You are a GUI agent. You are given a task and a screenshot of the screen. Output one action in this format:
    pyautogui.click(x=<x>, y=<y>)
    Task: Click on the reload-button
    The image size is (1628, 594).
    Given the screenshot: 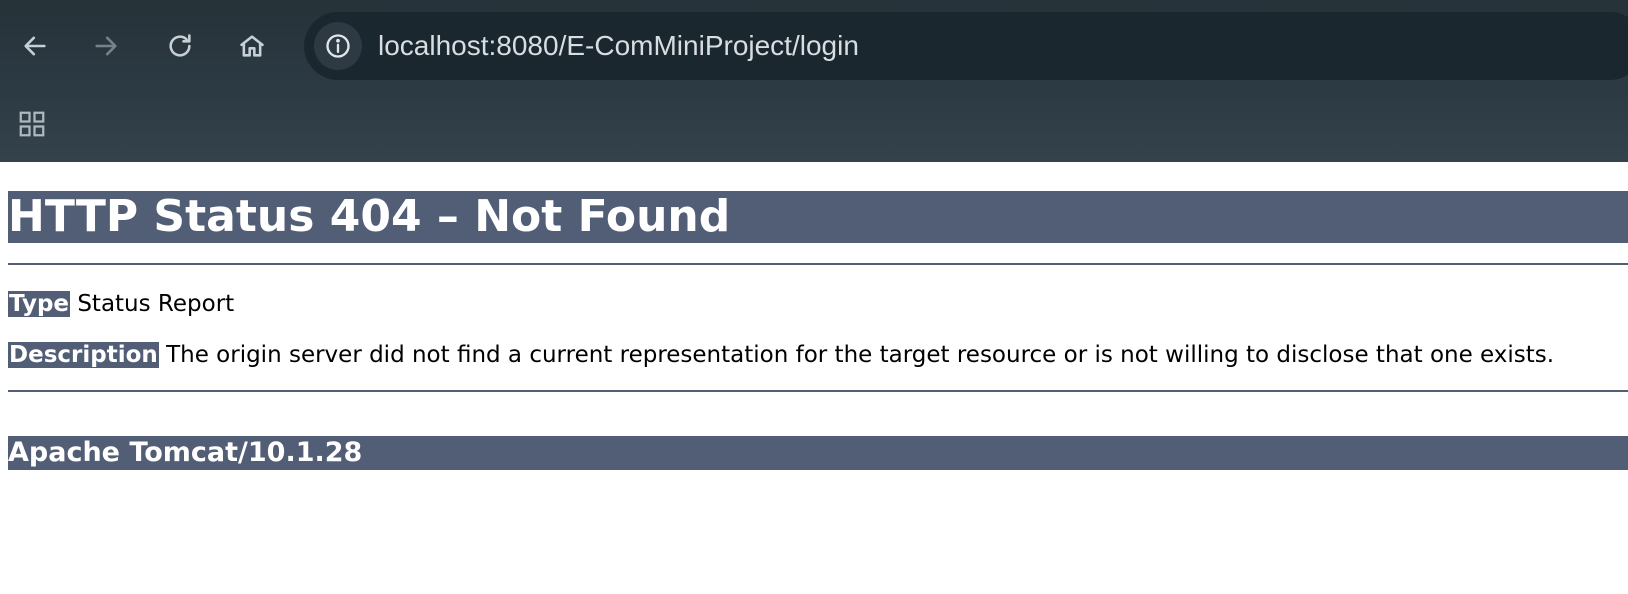 What is the action you would take?
    pyautogui.click(x=180, y=46)
    